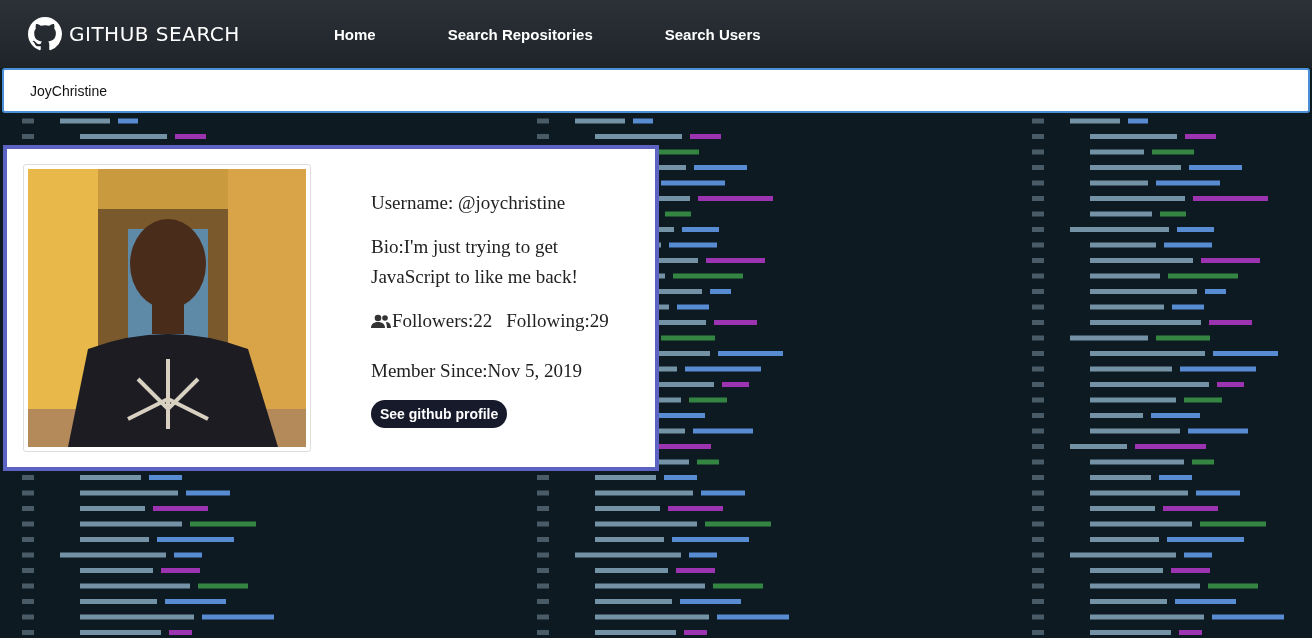 The image size is (1312, 638). What do you see at coordinates (656, 90) in the screenshot?
I see `search-field: JoyChristine` at bounding box center [656, 90].